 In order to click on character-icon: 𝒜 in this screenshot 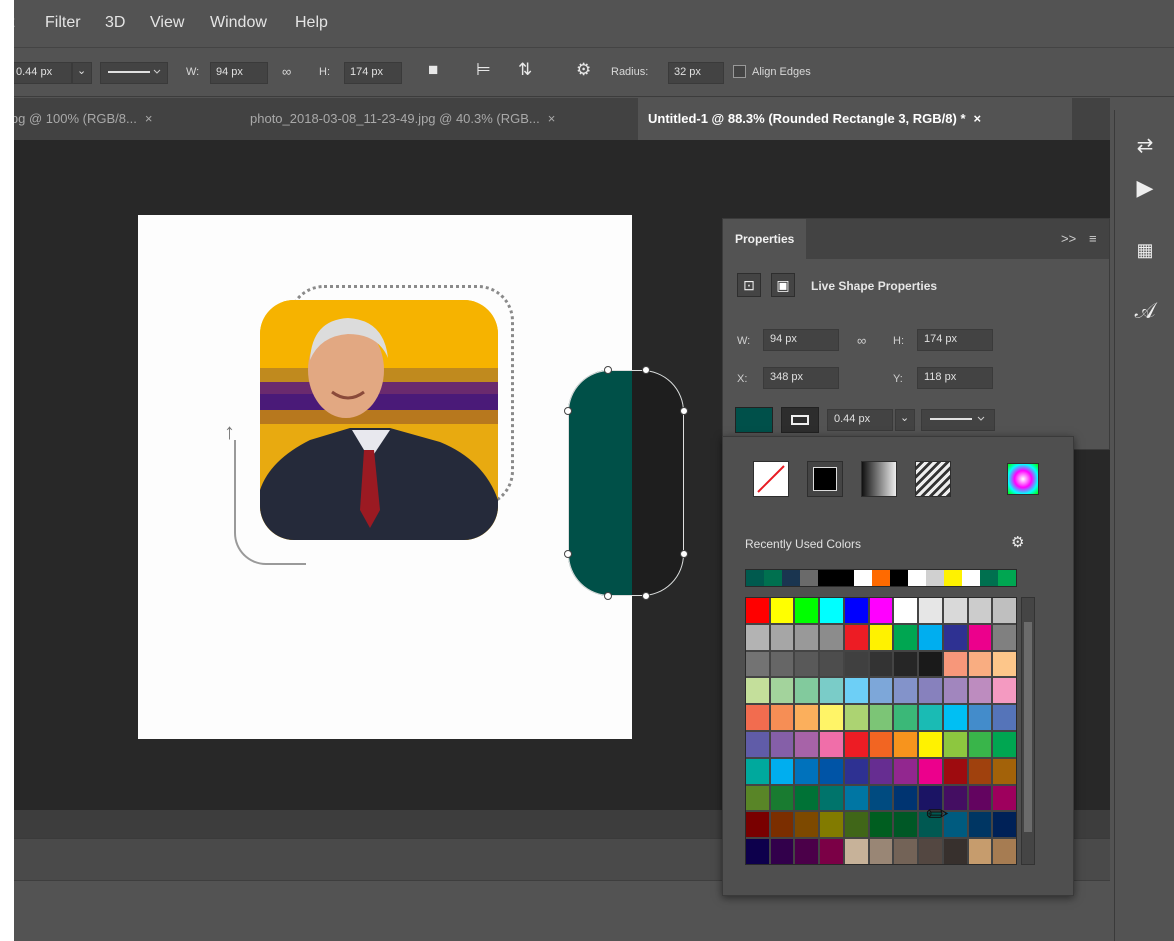, I will do `click(1145, 312)`.